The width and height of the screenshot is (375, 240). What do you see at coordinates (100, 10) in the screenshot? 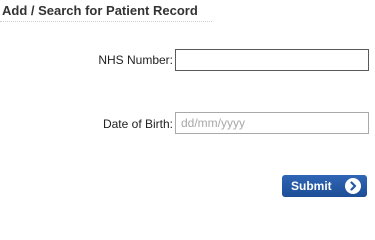
I see `page-title: Add / Search for Patient Record` at bounding box center [100, 10].